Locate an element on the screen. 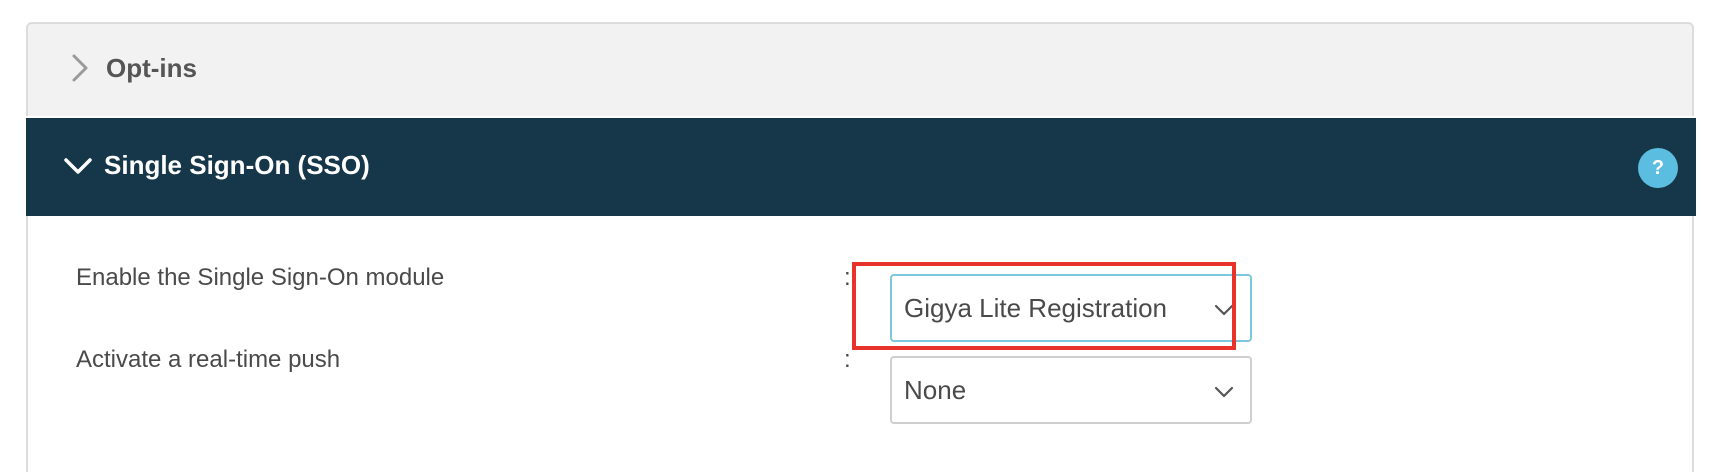 This screenshot has height=472, width=1722. panel-sso-title: Single Sign-On (SSO) is located at coordinates (237, 165).